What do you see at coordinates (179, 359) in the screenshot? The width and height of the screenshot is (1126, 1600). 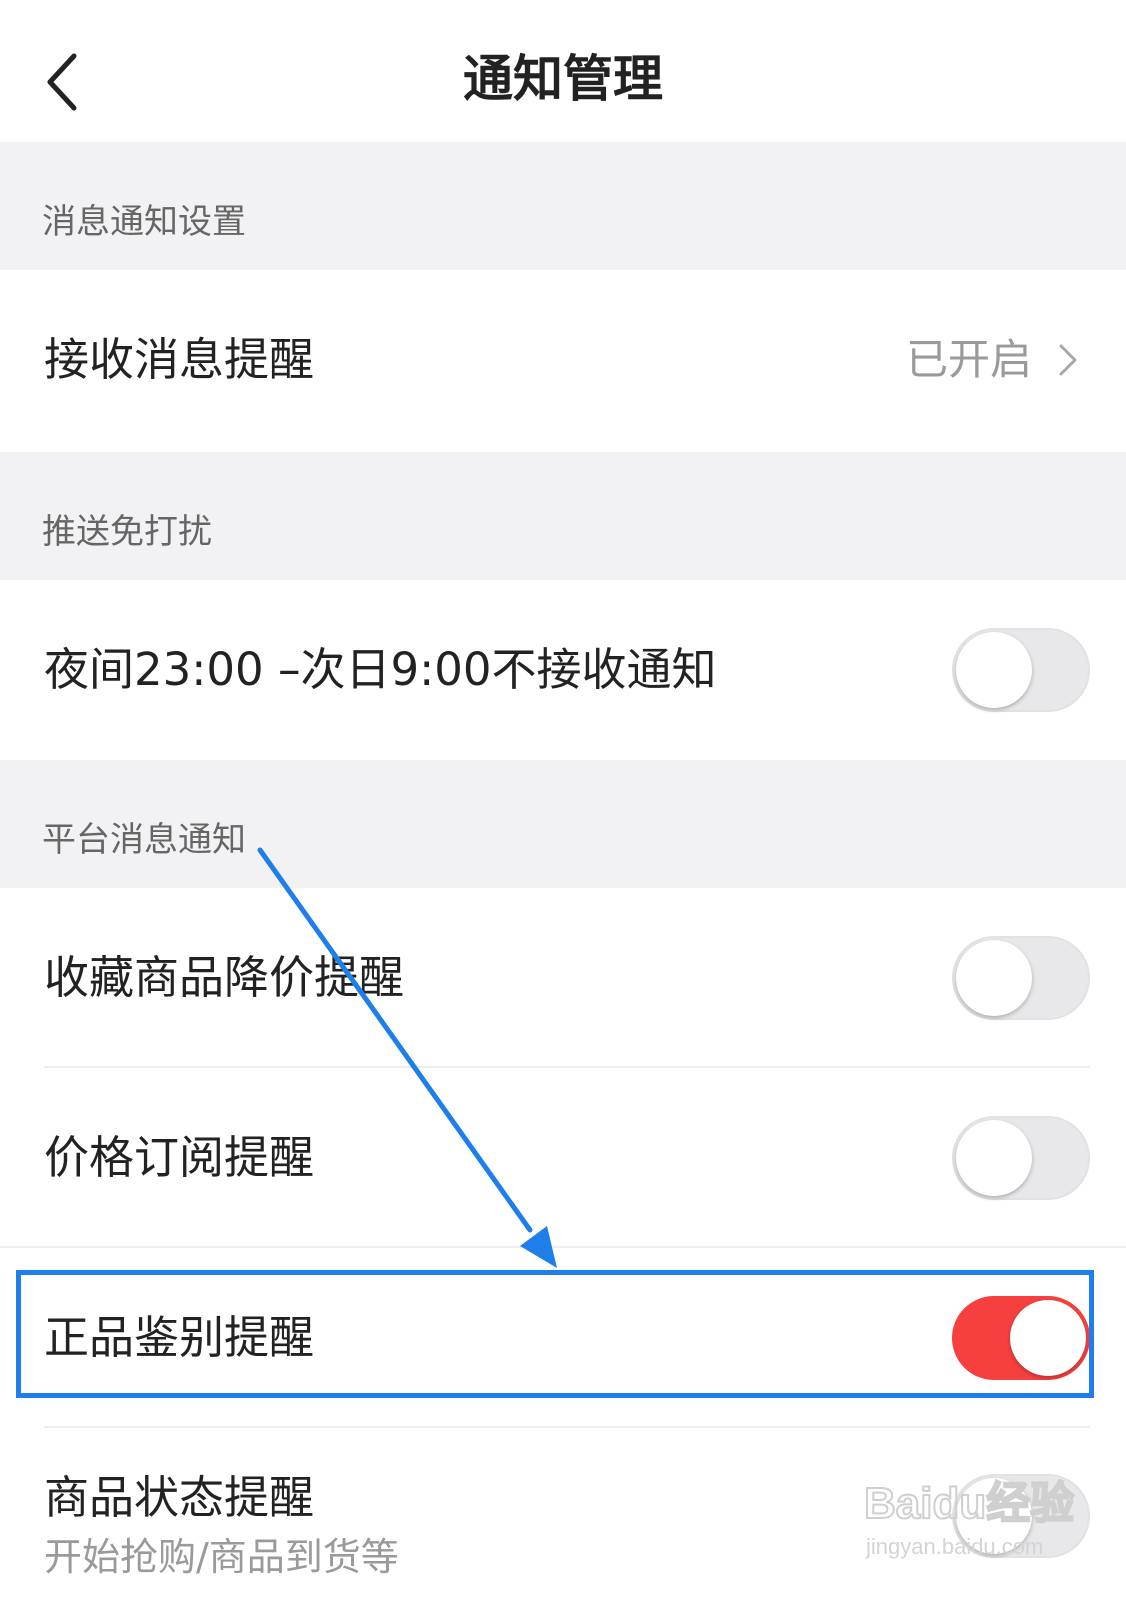 I see `row-label: 接收消息提醒` at bounding box center [179, 359].